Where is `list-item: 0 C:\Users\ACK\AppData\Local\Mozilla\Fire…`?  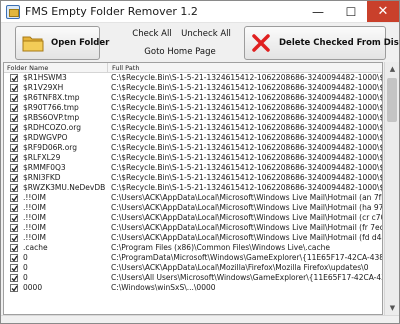
list-item: 0 C:\Users\ACK\AppData\Local\Mozilla\Fire… is located at coordinates (193, 268).